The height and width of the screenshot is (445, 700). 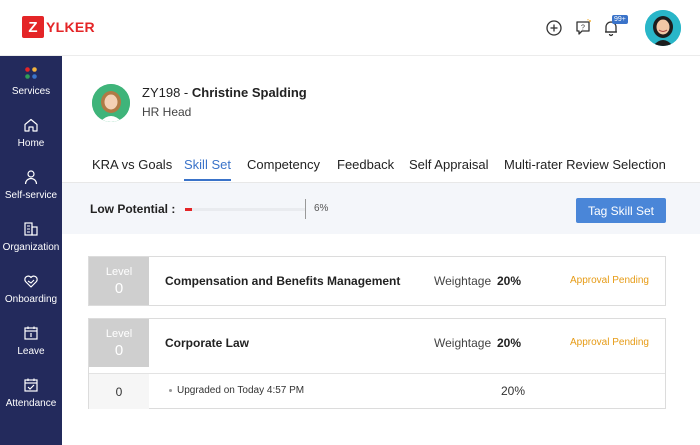 I want to click on tab-skill-set: Skill Set, so click(x=207, y=169).